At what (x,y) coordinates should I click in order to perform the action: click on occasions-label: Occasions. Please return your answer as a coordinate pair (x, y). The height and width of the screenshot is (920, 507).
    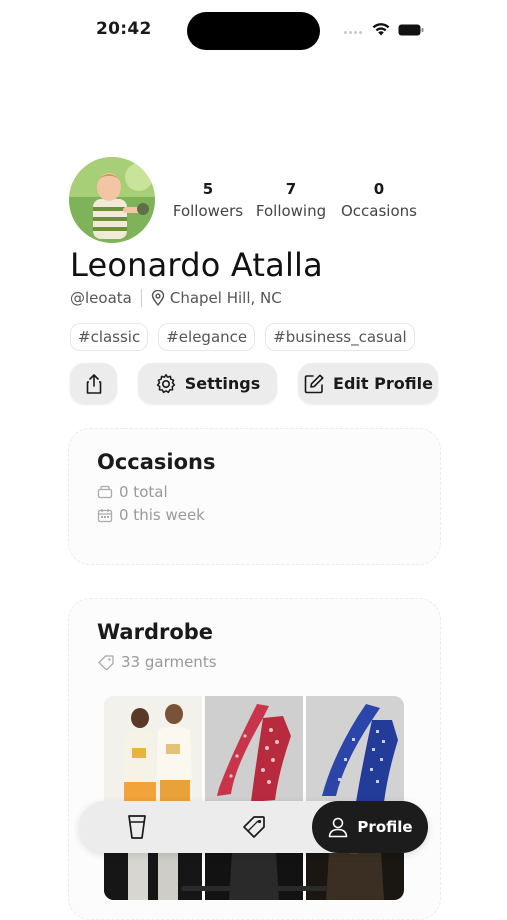
    Looking at the image, I should click on (379, 211).